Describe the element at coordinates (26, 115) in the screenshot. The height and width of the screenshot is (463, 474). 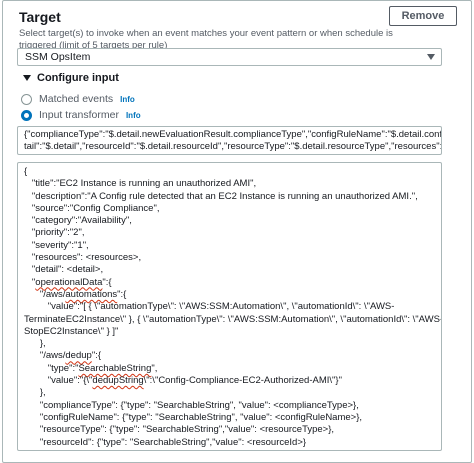
I see `radio-button-selected` at that location.